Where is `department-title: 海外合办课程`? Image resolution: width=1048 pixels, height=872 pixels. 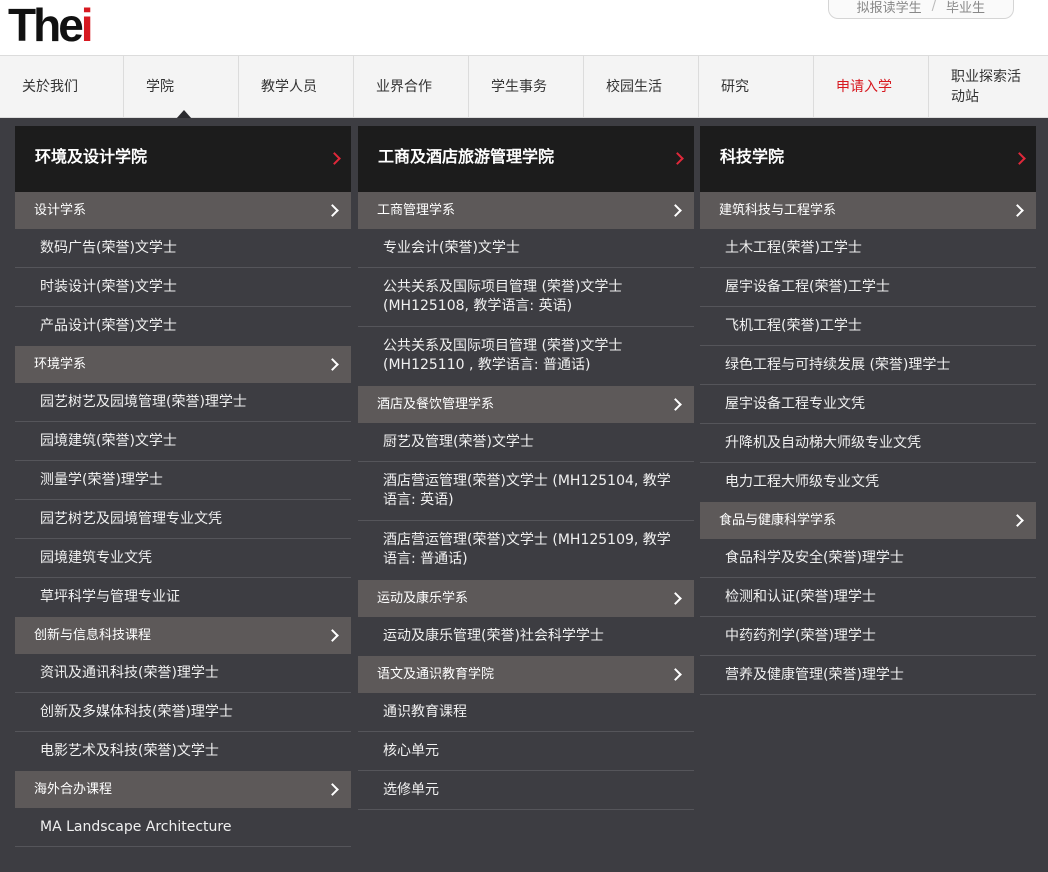
department-title: 海外合办课程 is located at coordinates (73, 789).